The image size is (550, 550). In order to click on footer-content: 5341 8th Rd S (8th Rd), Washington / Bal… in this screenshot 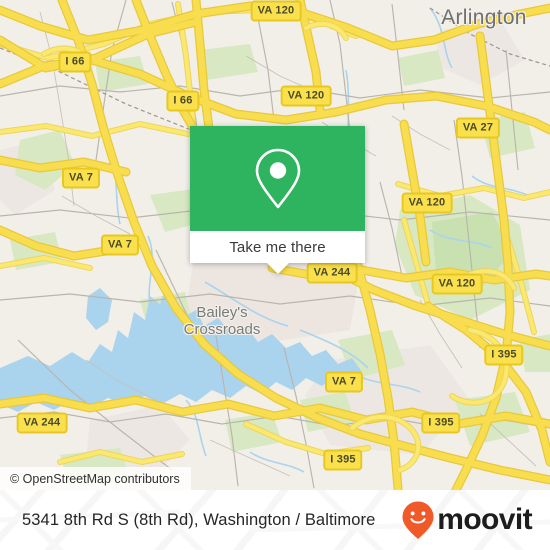, I will do `click(275, 520)`.